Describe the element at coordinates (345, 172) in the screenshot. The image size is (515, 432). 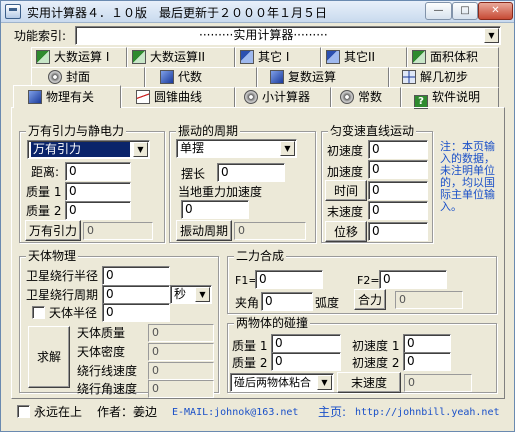
I see `acceleration-label: 加速度` at that location.